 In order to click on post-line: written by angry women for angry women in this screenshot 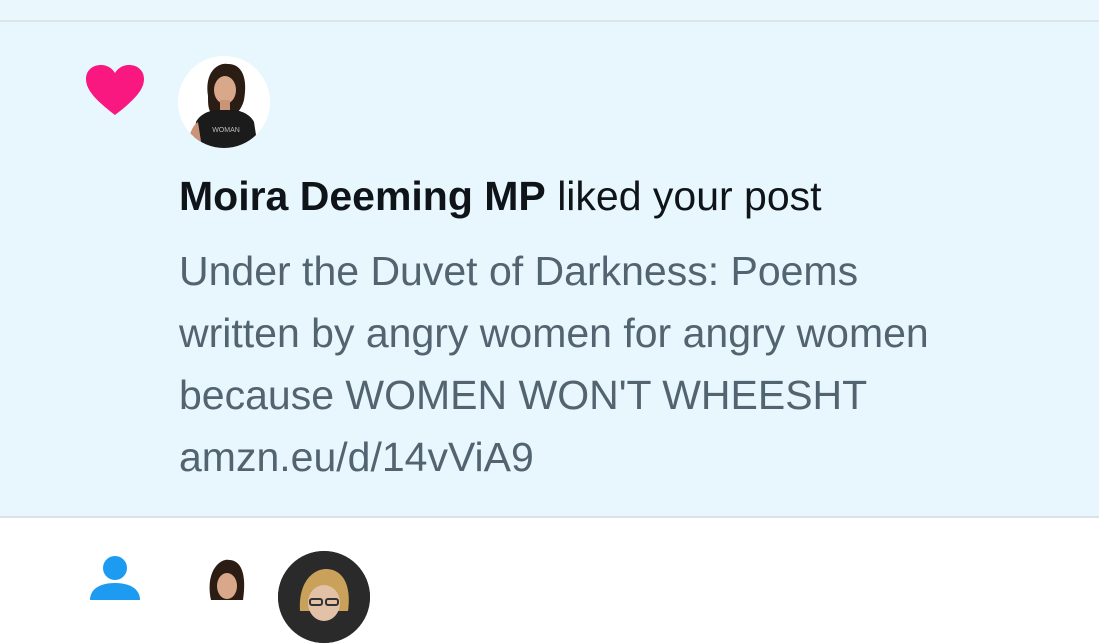, I will do `click(554, 333)`.